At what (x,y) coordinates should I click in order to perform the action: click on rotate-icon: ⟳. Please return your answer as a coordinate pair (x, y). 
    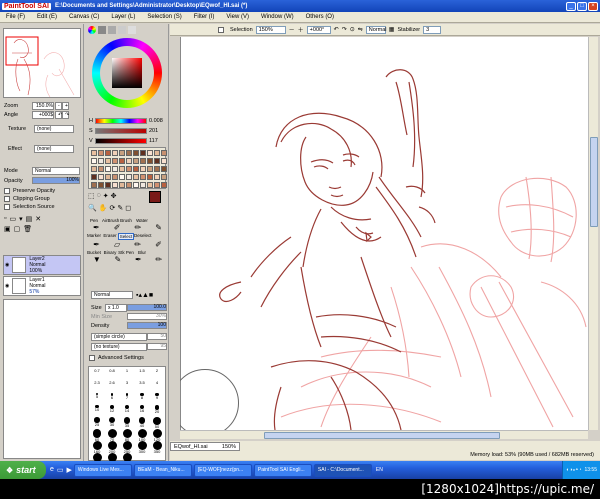
    Looking at the image, I should click on (112, 208).